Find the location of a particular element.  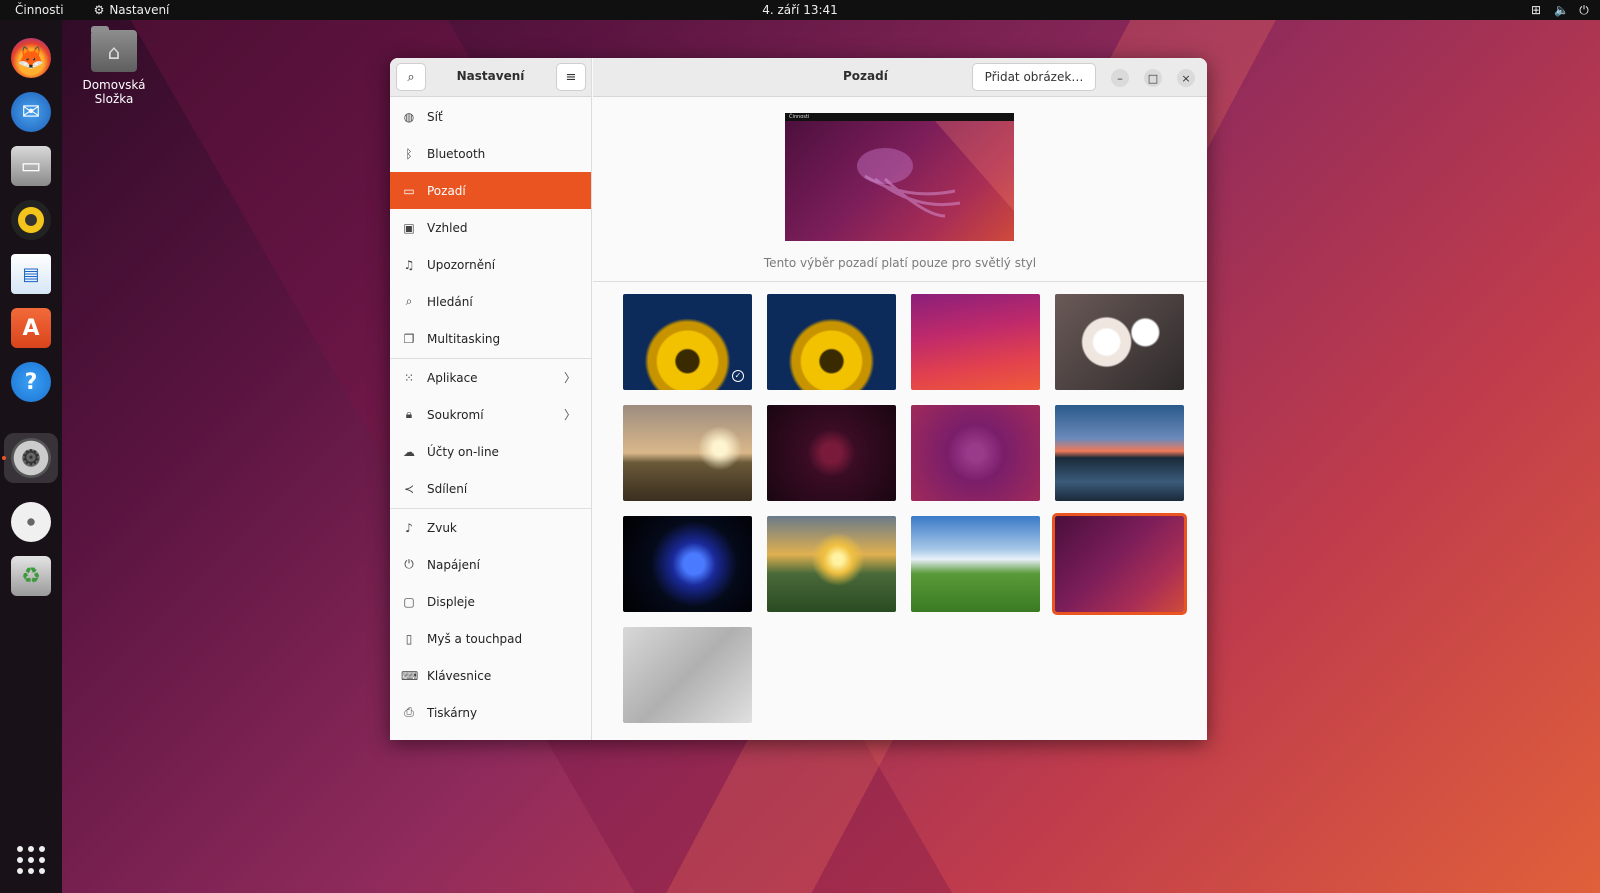

wallpaper-purple-jellyfish-logo is located at coordinates (975, 453).